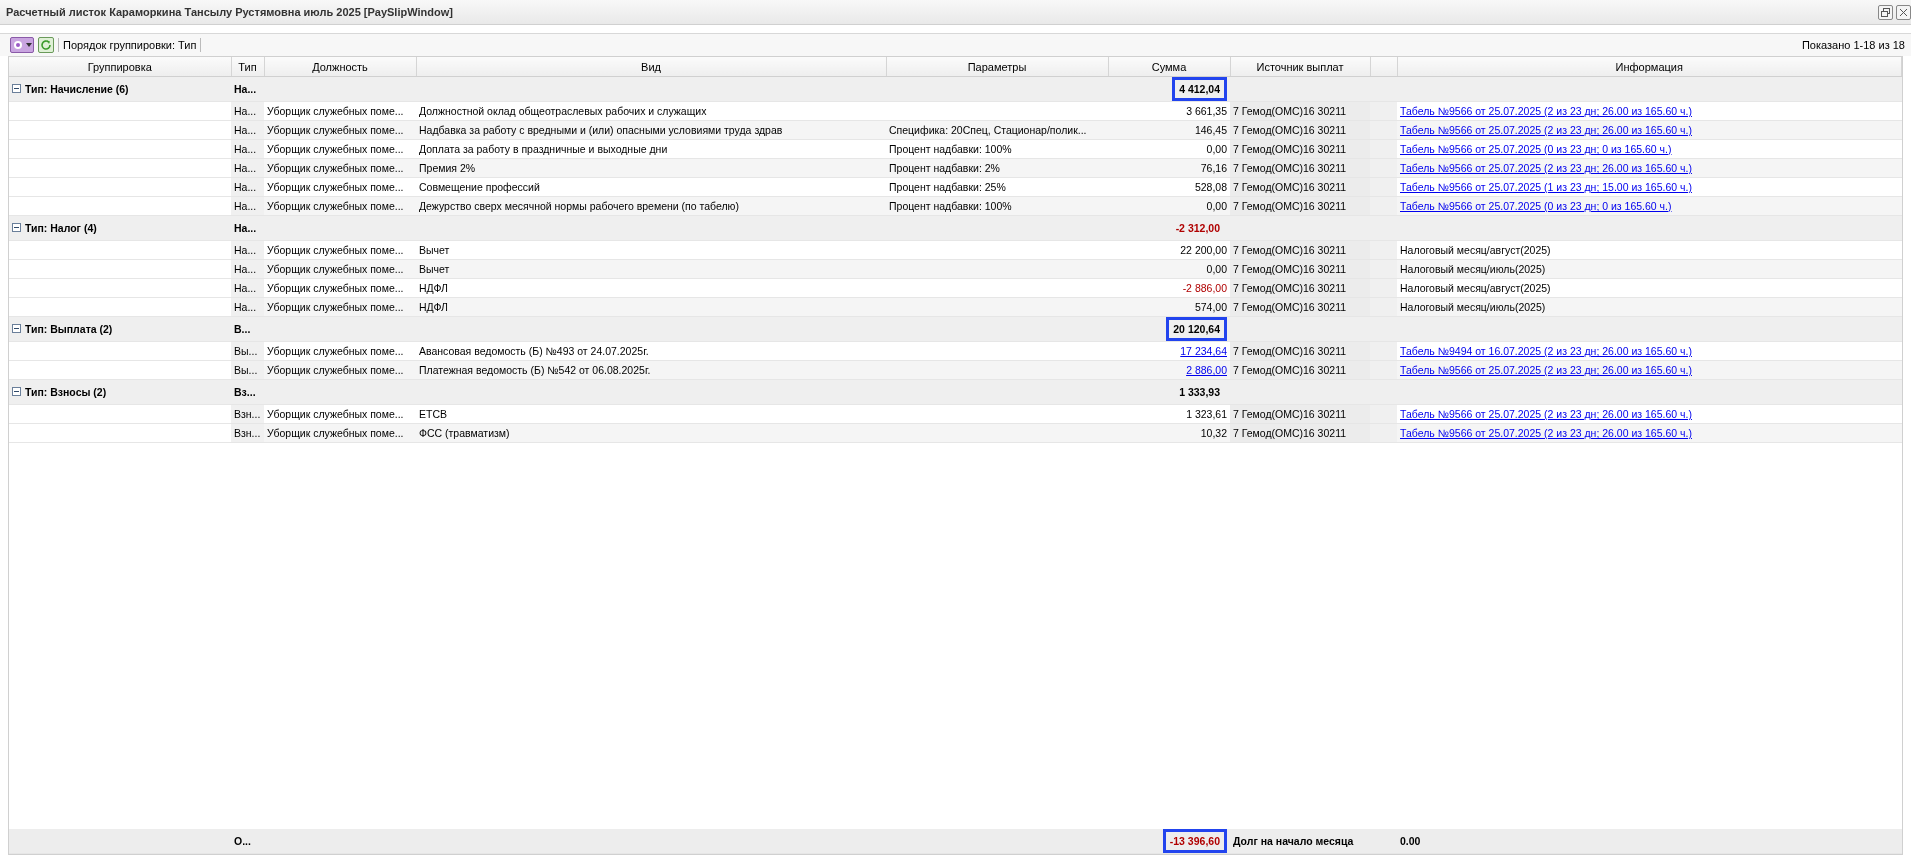 This screenshot has height=859, width=1911. I want to click on window-title: Расчетный листок Караморкина Тансылу Рустямовна июль 2025 [PaySlipWindow], so click(229, 12).